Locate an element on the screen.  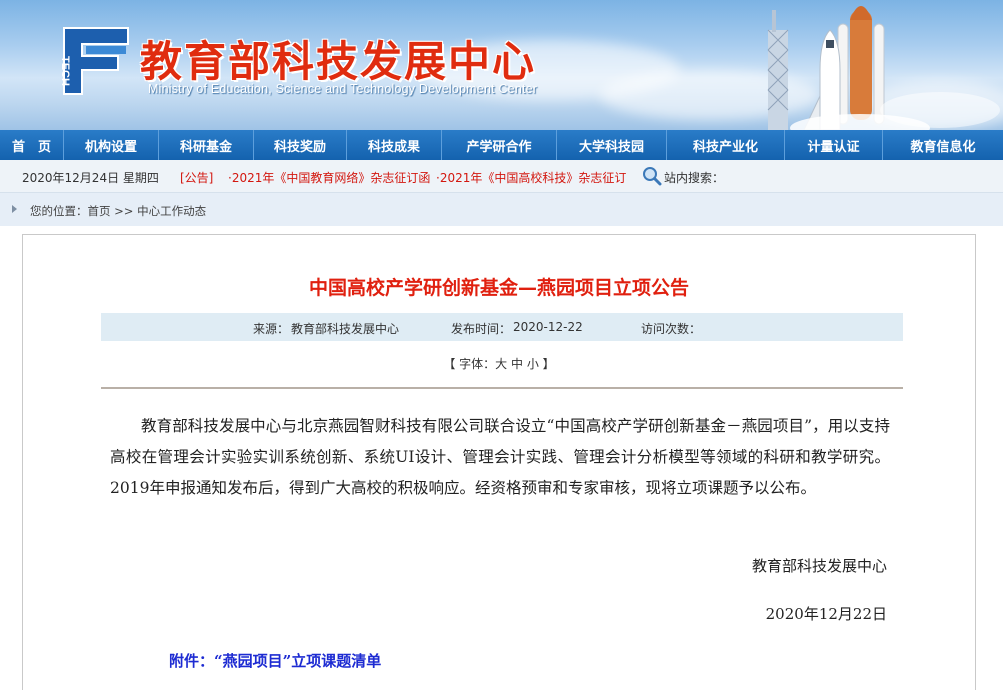
nav-item-organization: 机构设置 is located at coordinates (111, 145).